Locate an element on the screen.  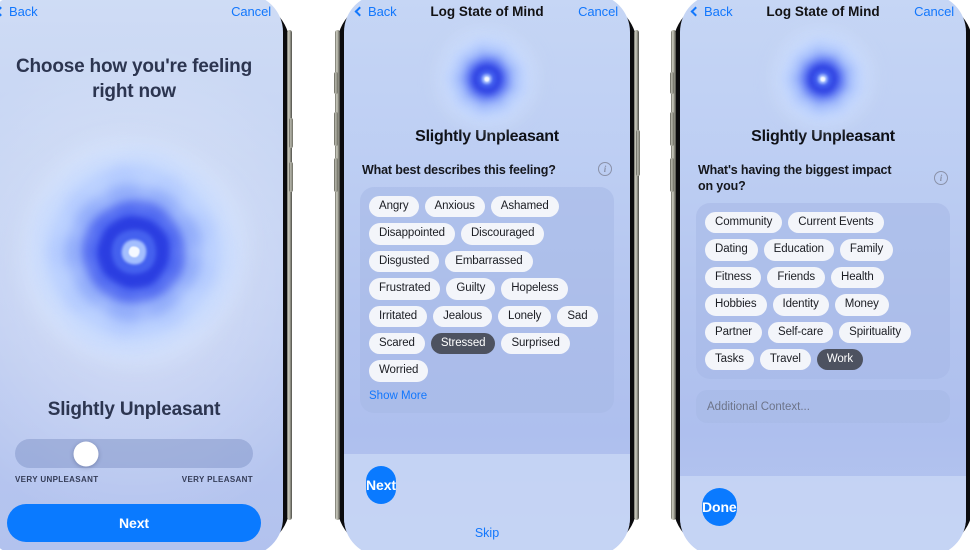
question-row-2: What best describes this feeling? i is located at coordinates (487, 170).